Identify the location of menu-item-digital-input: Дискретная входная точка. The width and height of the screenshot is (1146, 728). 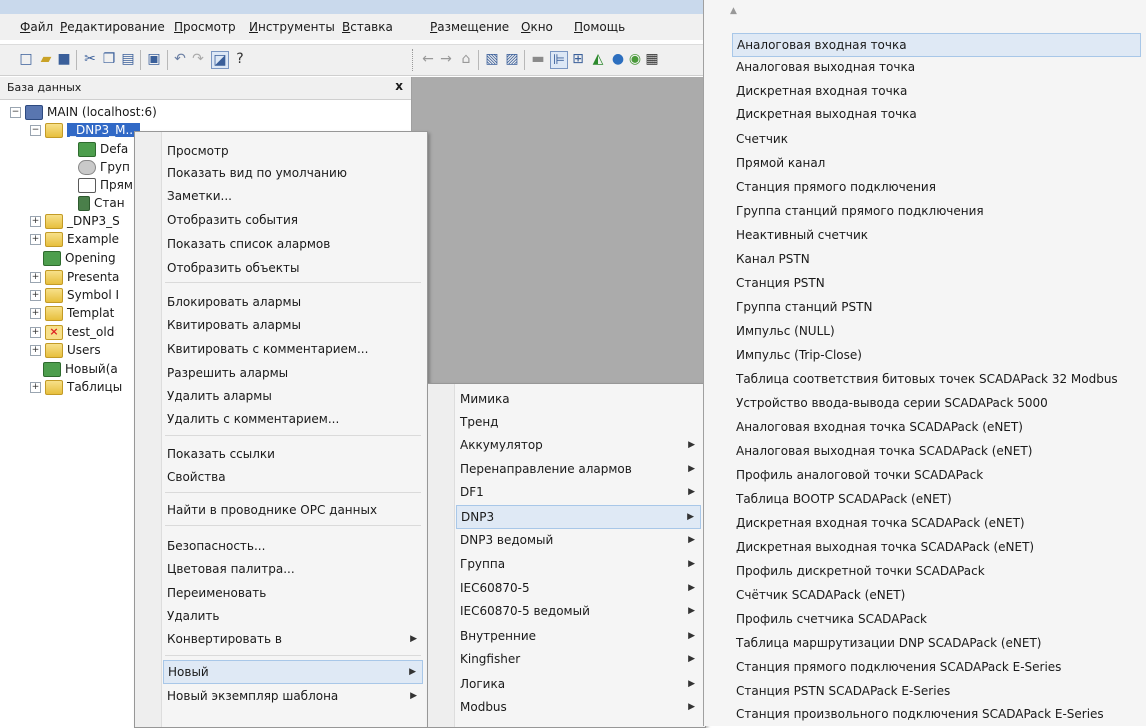
(936, 91).